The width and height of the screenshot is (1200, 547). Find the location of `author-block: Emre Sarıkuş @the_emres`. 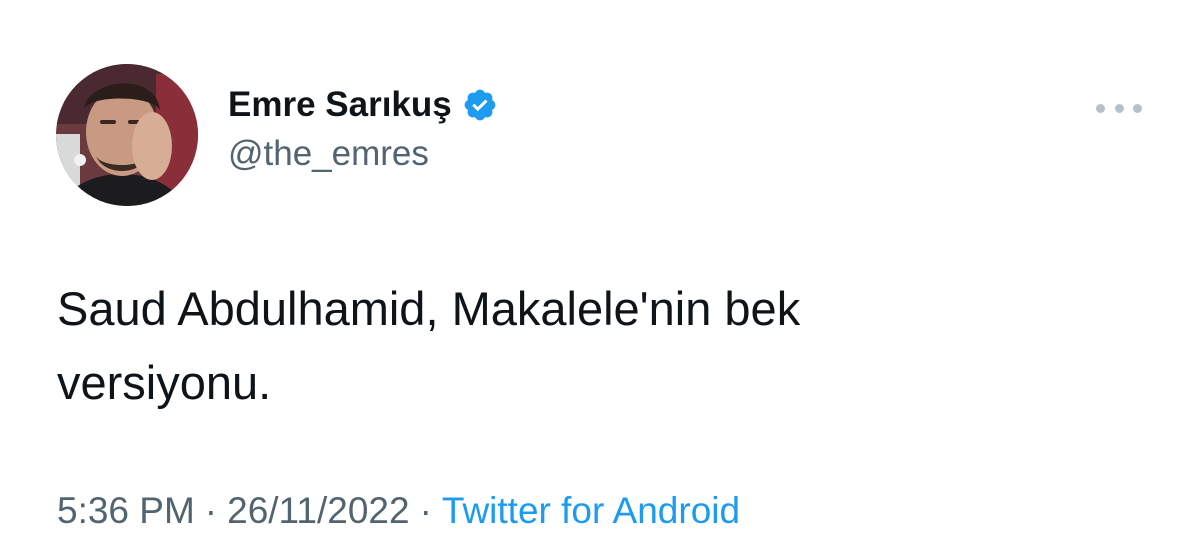

author-block: Emre Sarıkuş @the_emres is located at coordinates (363, 128).